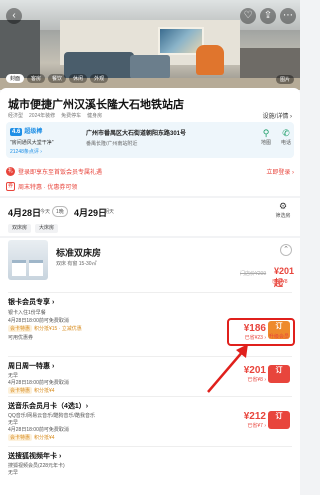  Describe the element at coordinates (10, 186) in the screenshot. I see `coupon-icon: 券` at that location.